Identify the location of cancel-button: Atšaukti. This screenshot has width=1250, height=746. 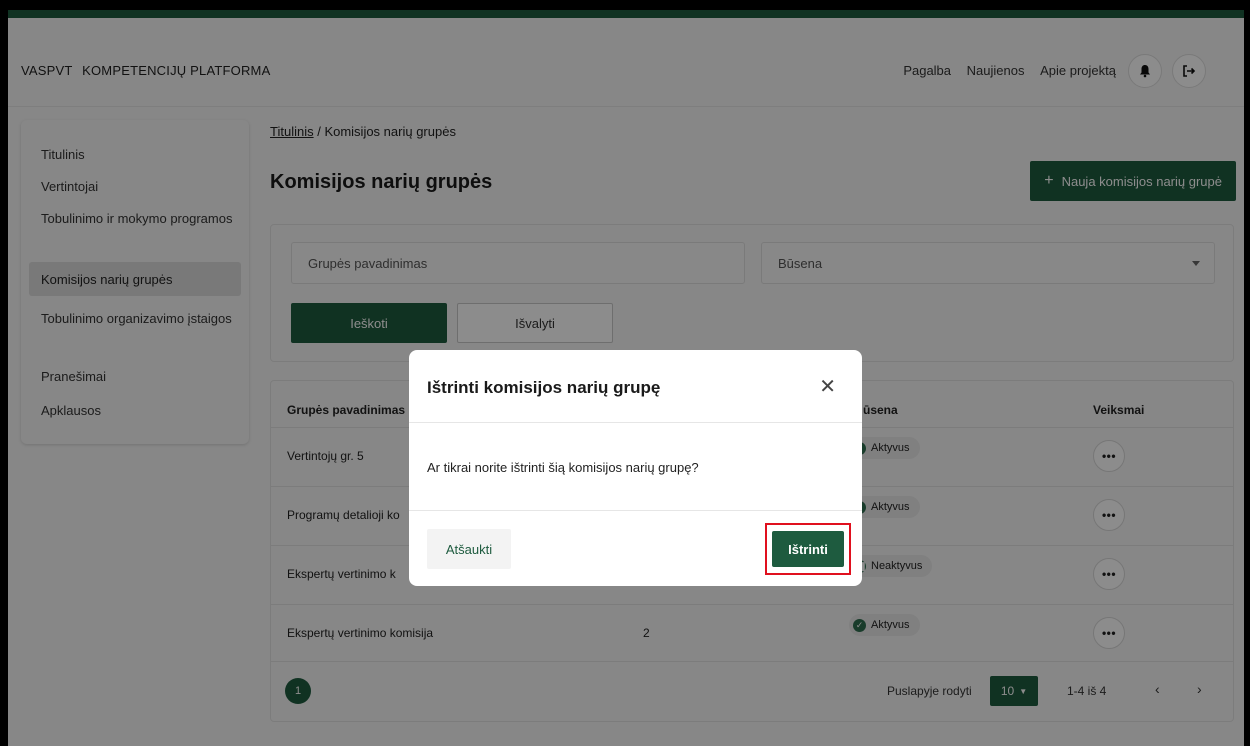
(469, 549).